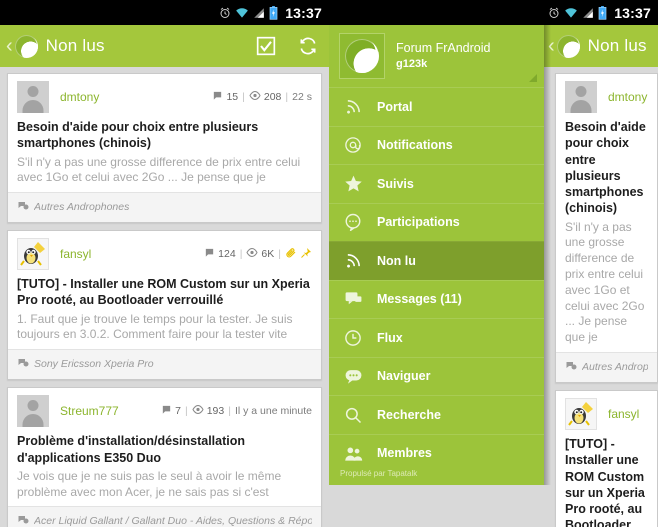 This screenshot has height=527, width=658. What do you see at coordinates (353, 415) in the screenshot?
I see `search-icon` at bounding box center [353, 415].